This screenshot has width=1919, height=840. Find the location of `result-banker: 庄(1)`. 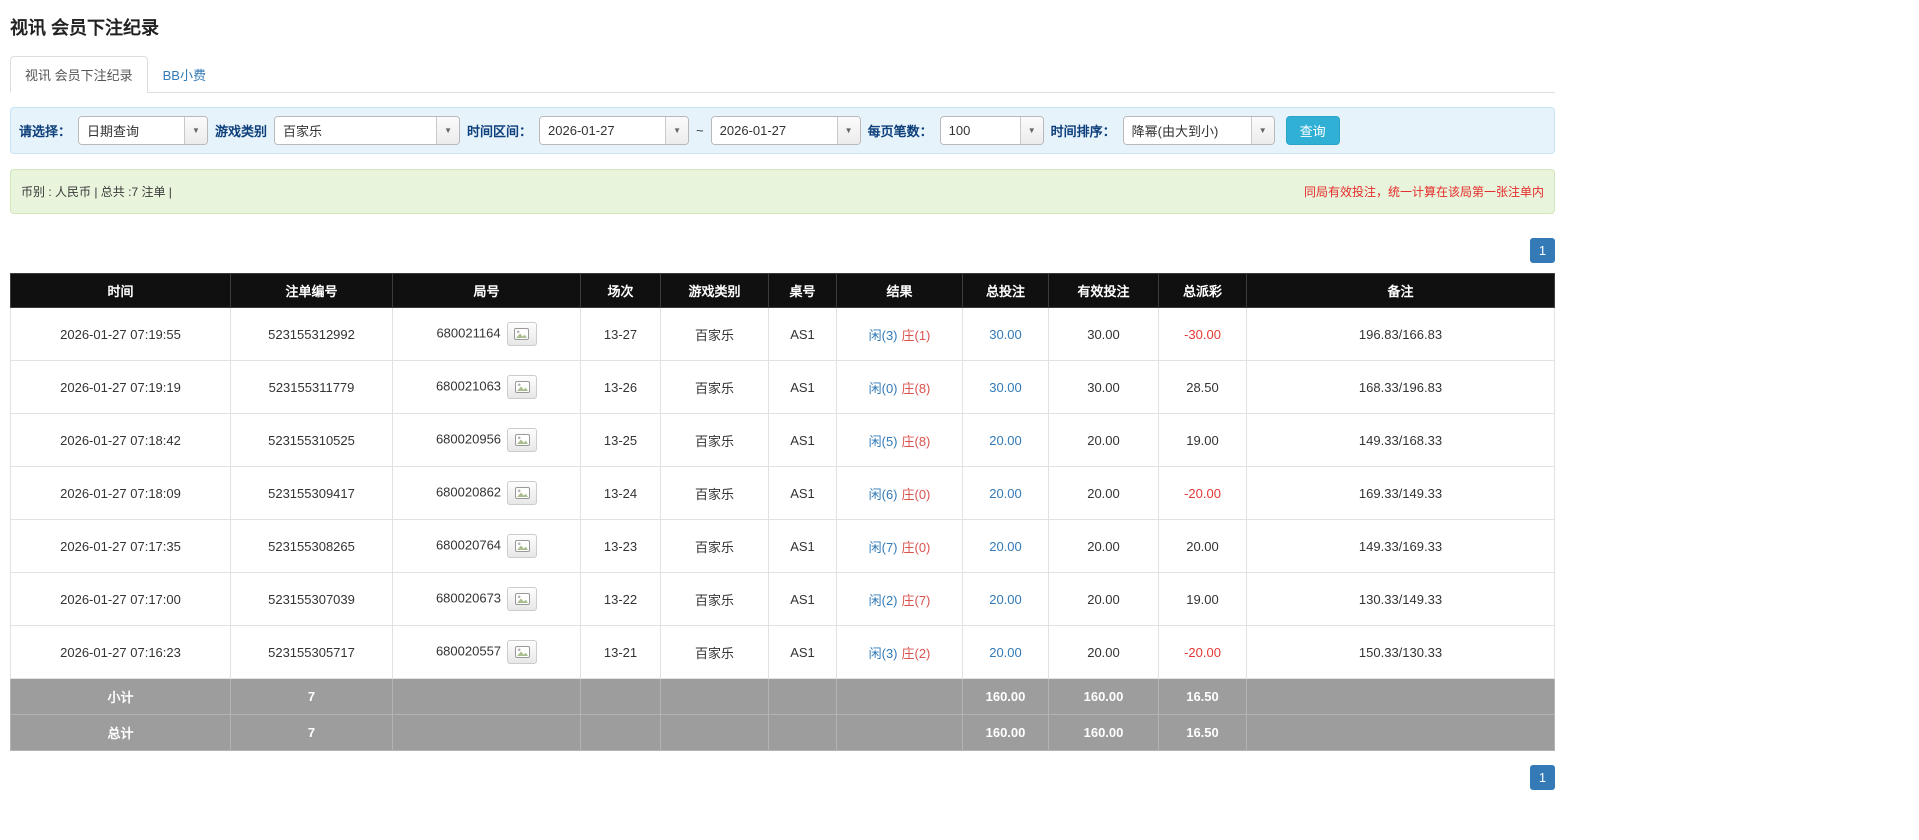

result-banker: 庄(1) is located at coordinates (916, 335).